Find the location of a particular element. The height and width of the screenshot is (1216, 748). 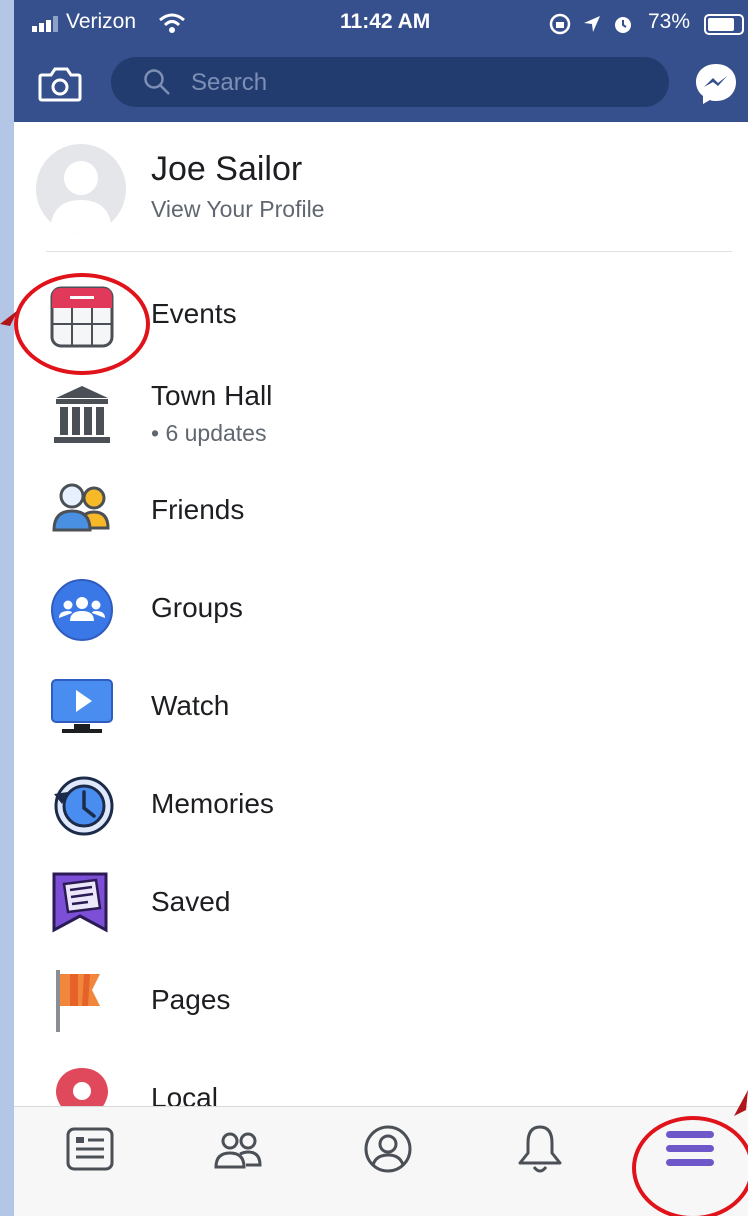

menu-label: Friends is located at coordinates (198, 509).